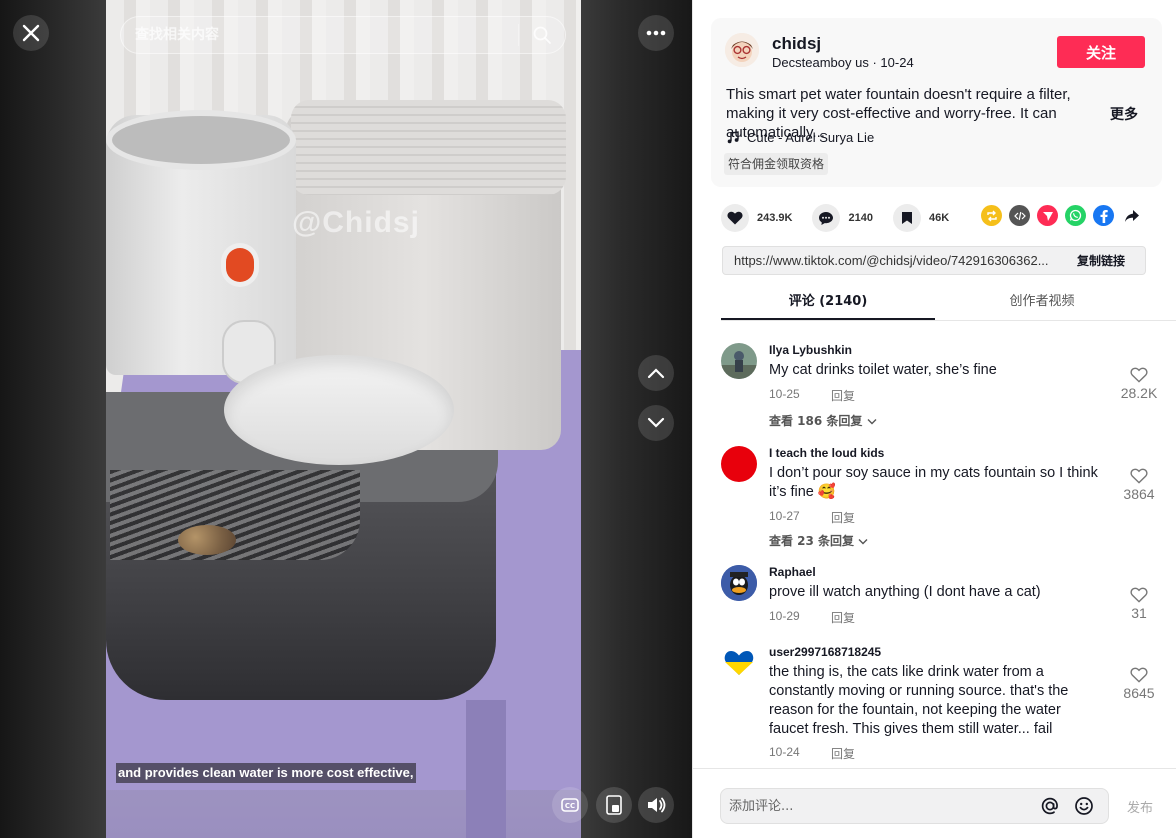 Image resolution: width=1176 pixels, height=838 pixels. I want to click on comment-action: 2140, so click(842, 218).